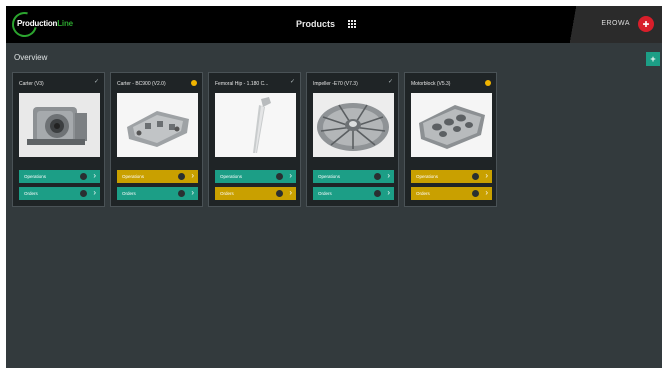  What do you see at coordinates (65, 23) in the screenshot?
I see `logo-text-part2: Line` at bounding box center [65, 23].